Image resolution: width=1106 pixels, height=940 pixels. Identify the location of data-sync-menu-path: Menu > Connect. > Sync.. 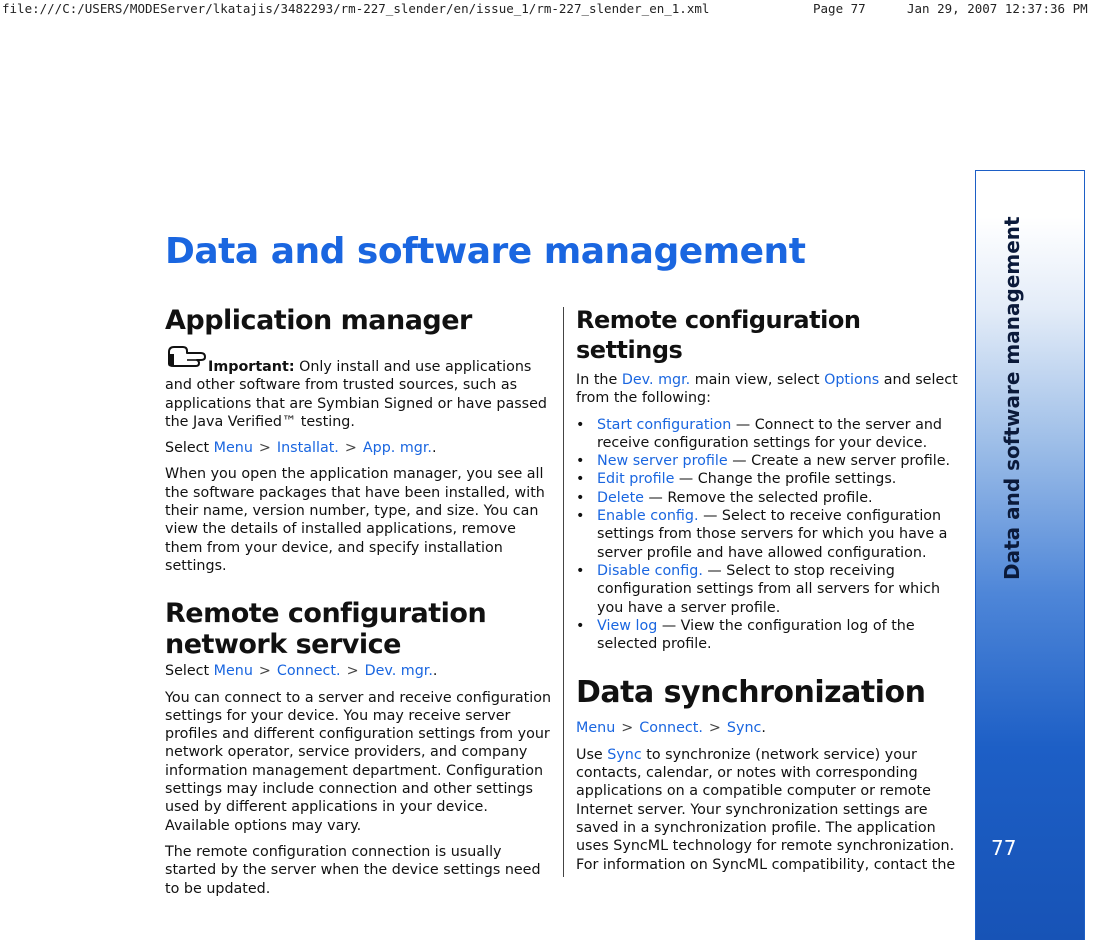
(771, 728).